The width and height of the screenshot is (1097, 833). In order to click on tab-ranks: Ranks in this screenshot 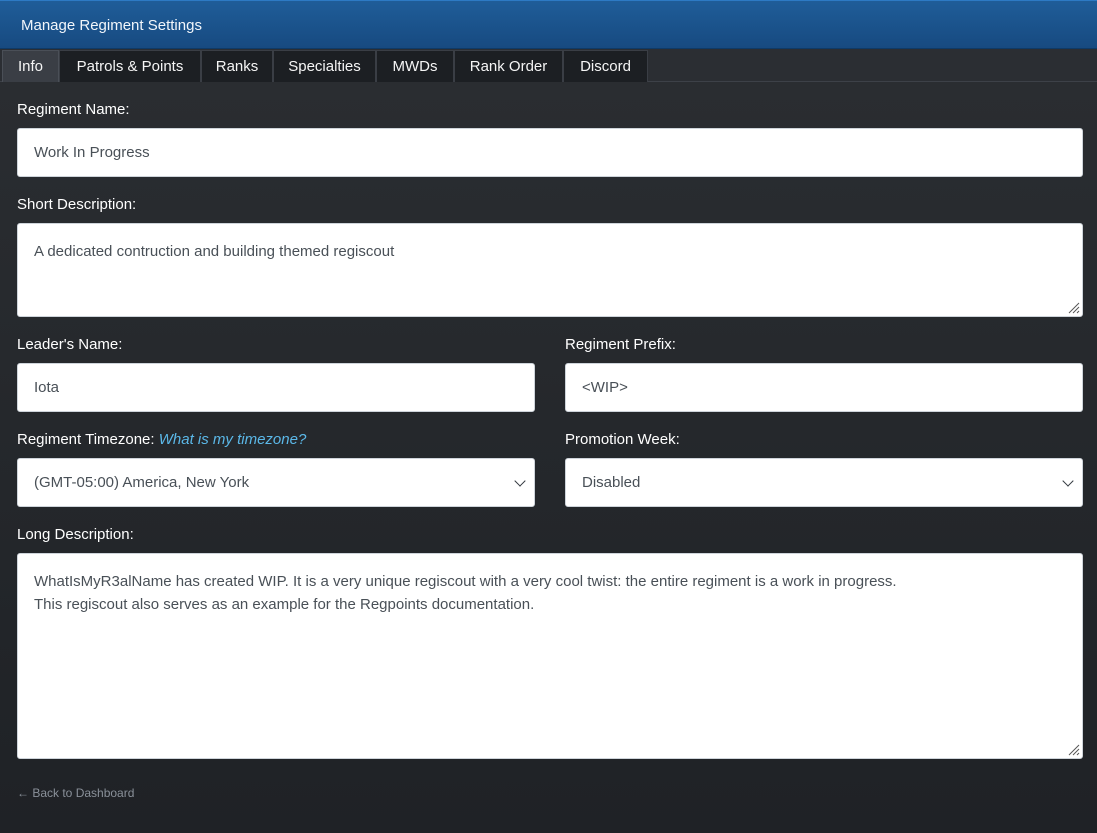, I will do `click(237, 66)`.